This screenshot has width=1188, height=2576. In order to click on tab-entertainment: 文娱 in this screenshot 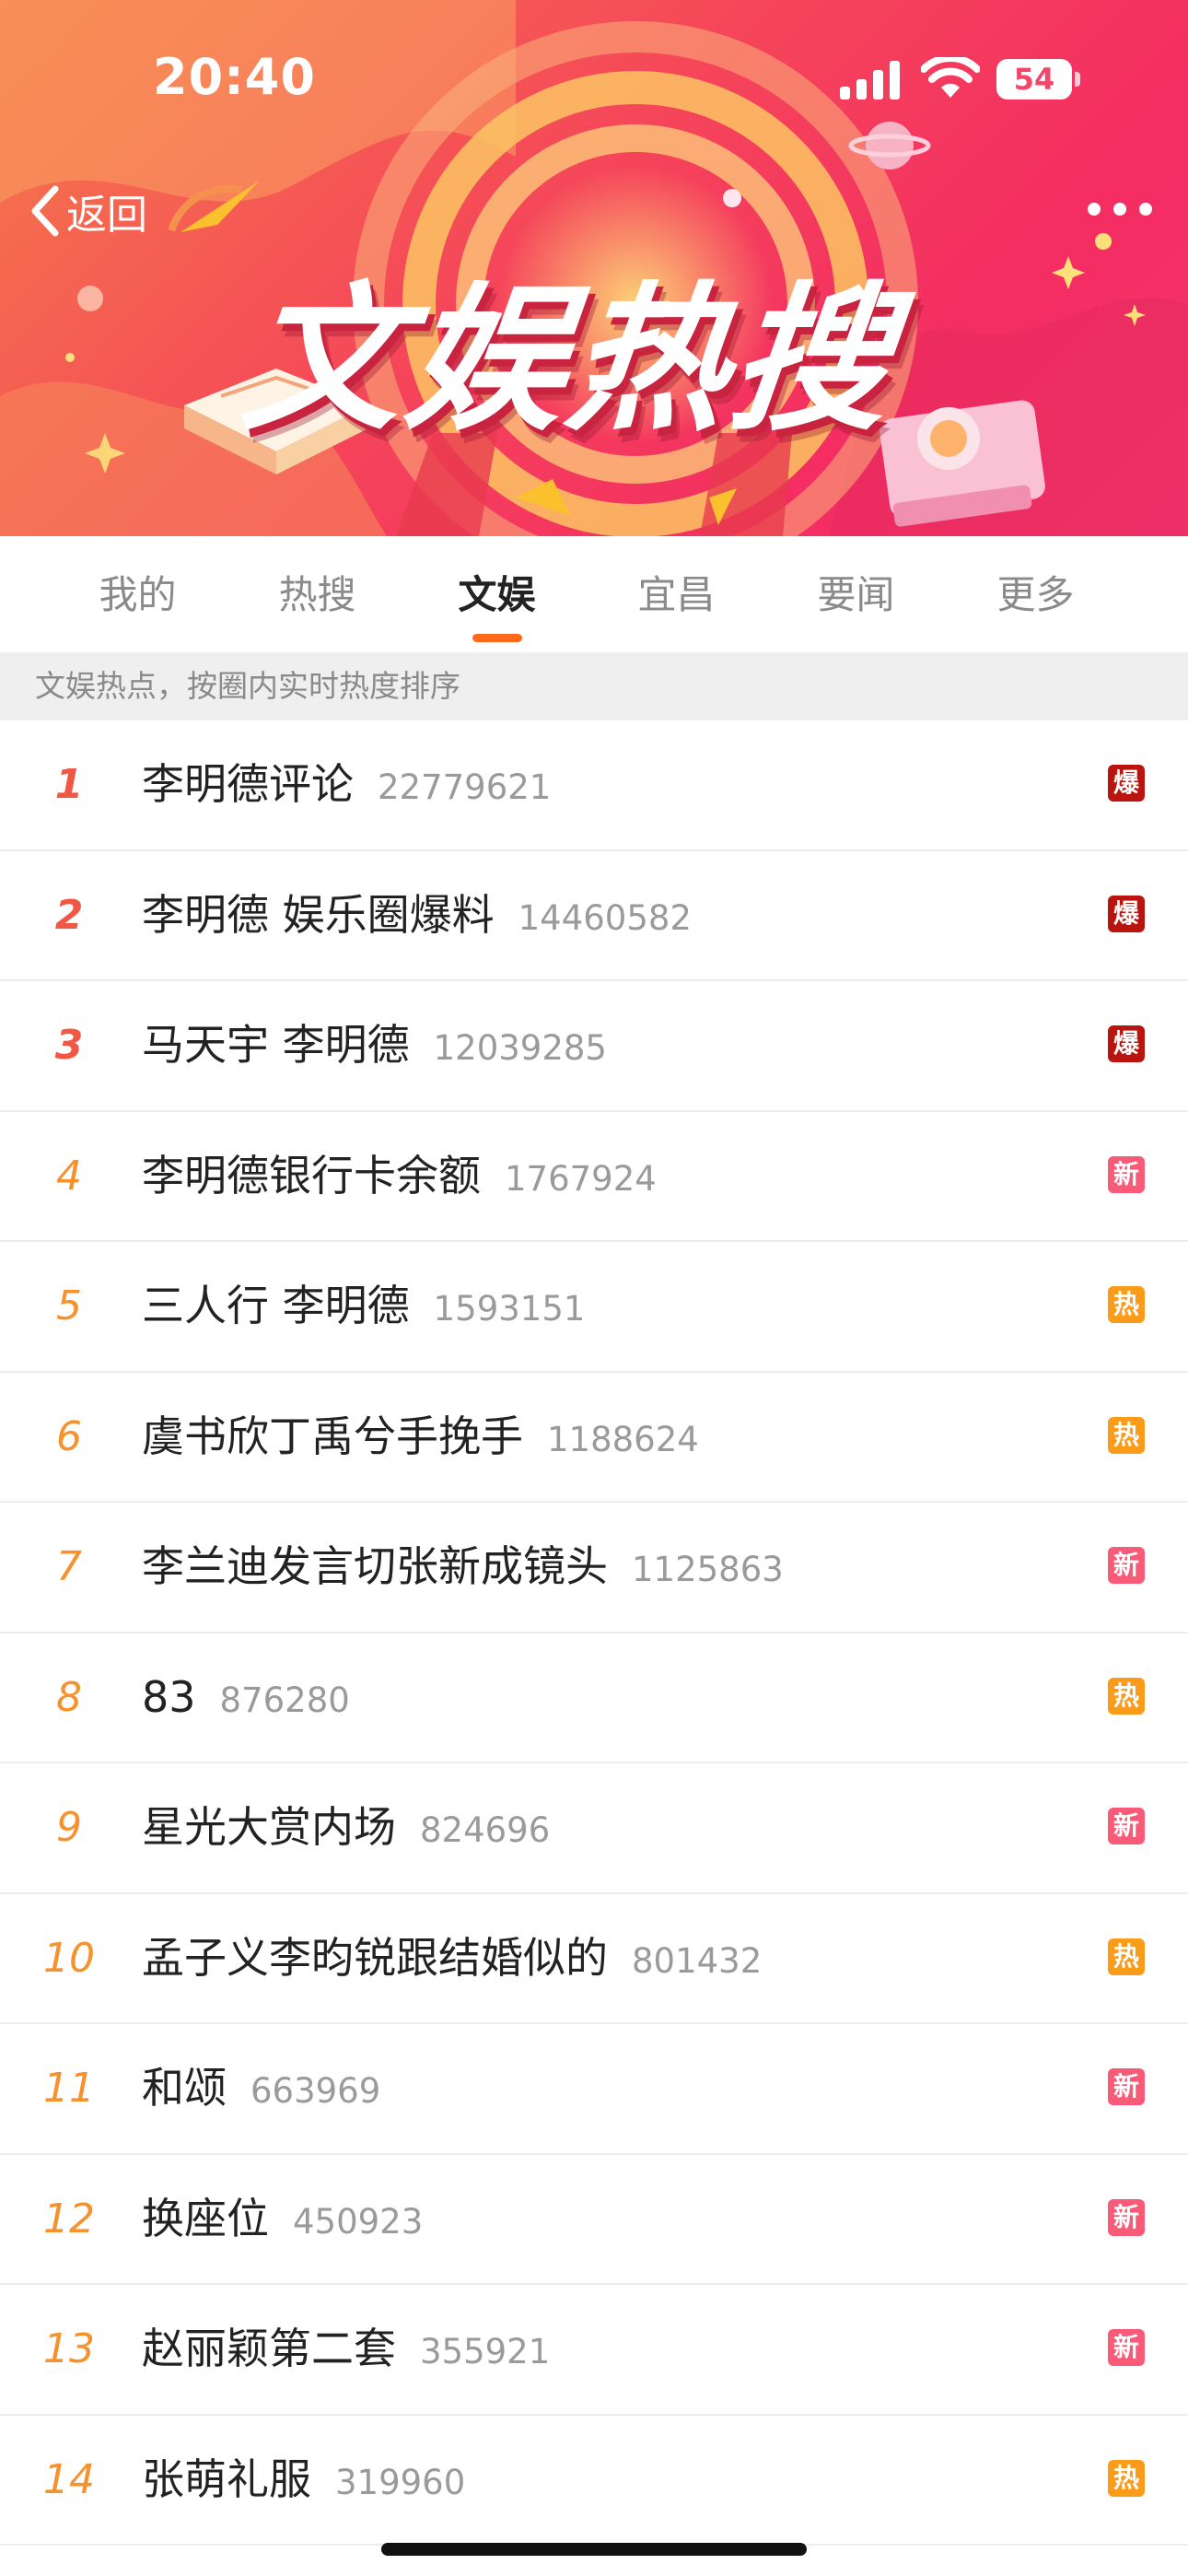, I will do `click(497, 592)`.